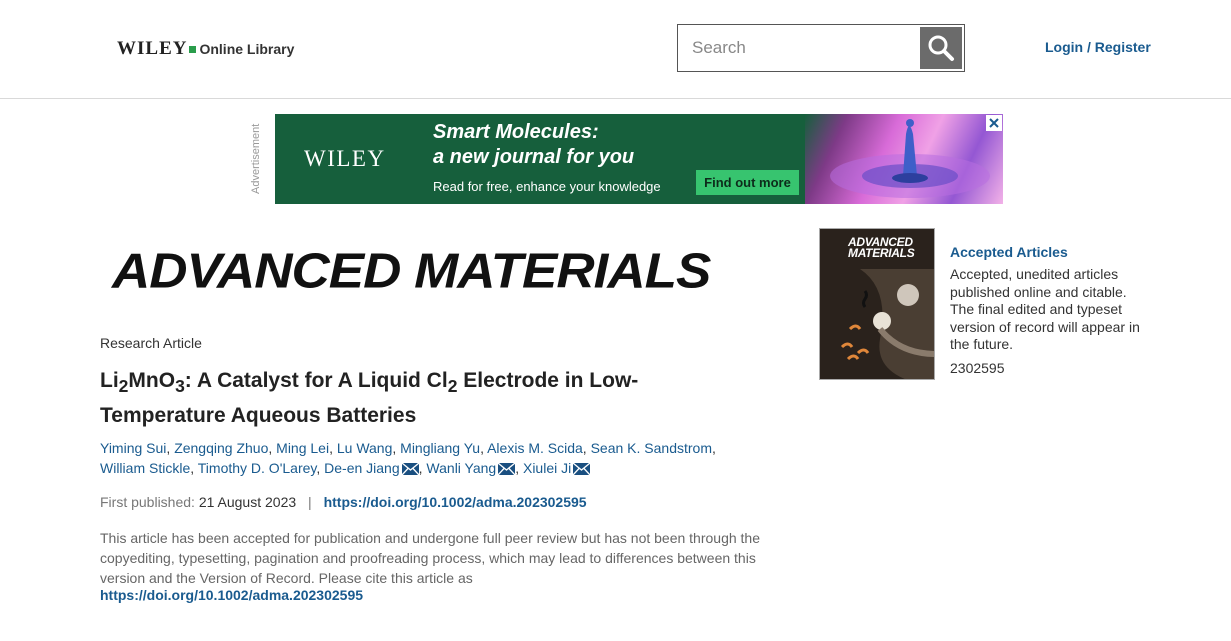  Describe the element at coordinates (1098, 47) in the screenshot. I see `login-register-link: Login / Register` at that location.